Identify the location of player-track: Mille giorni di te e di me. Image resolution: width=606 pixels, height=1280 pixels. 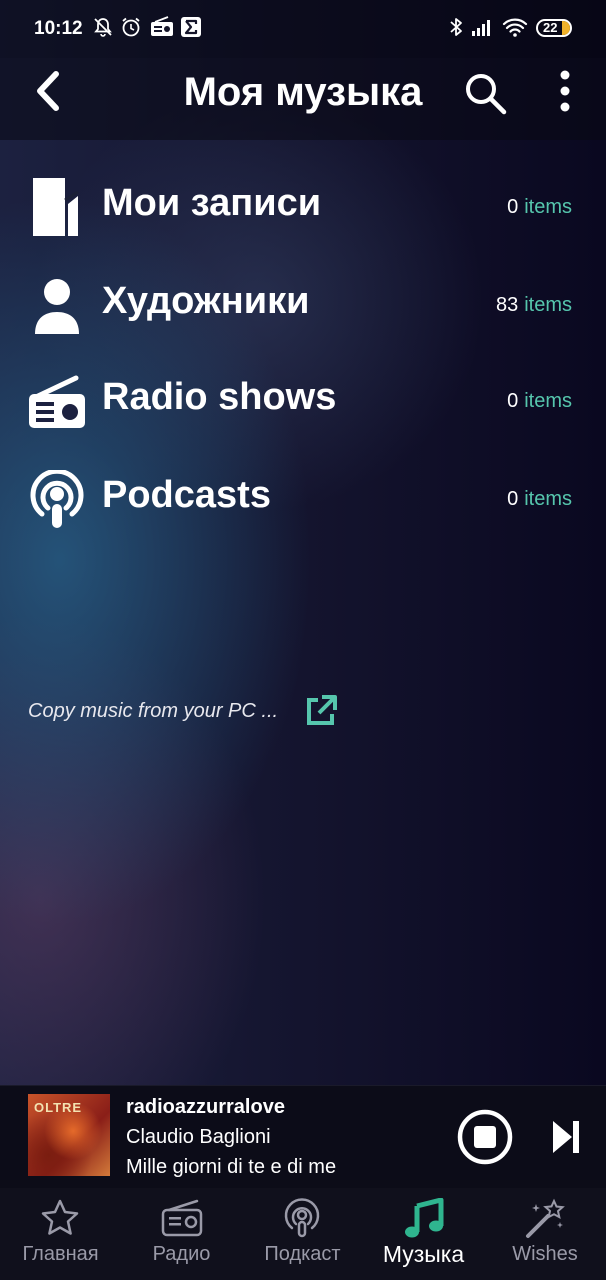
(231, 1167).